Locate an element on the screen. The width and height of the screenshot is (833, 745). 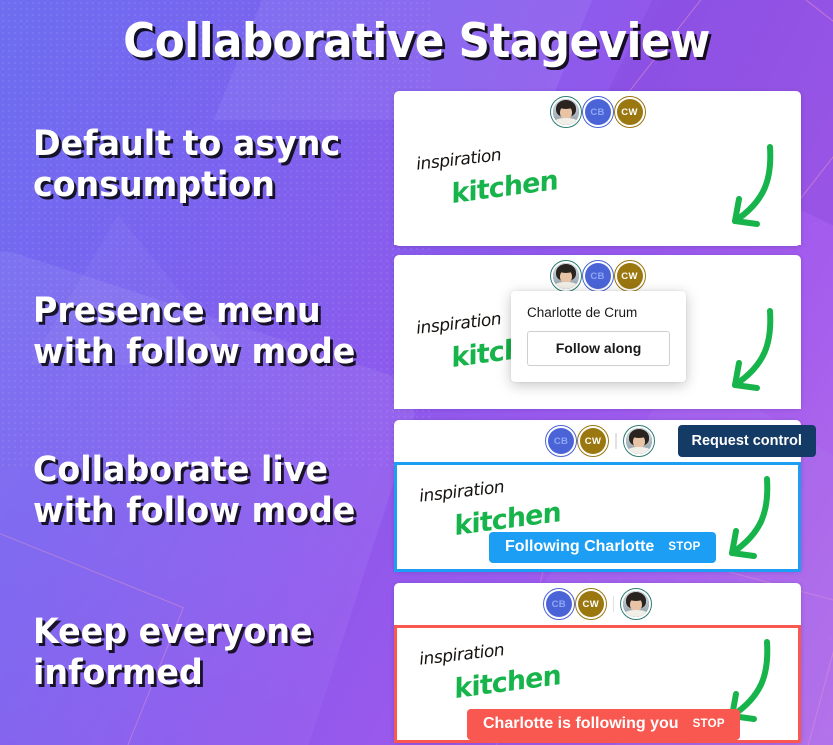
presence-avatar-bar: CB CW Request control is located at coordinates (605, 441).